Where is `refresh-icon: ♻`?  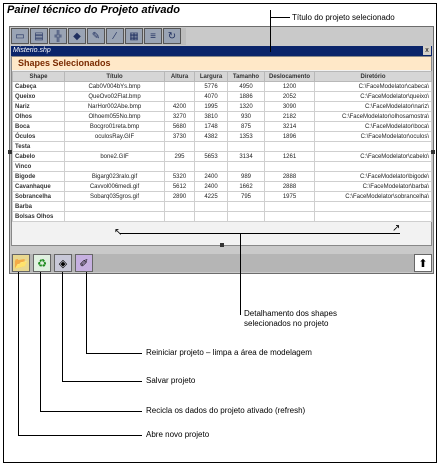 refresh-icon: ♻ is located at coordinates (42, 263).